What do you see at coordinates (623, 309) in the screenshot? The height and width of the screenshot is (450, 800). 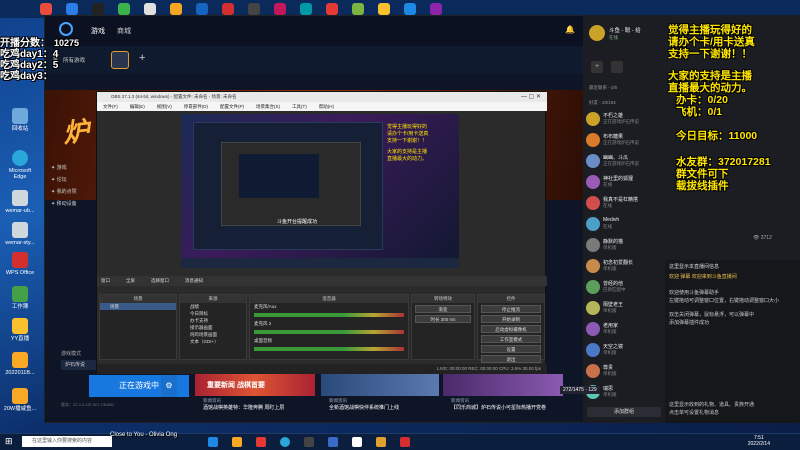 I see `friend-item: 隔壁老王 单机版` at bounding box center [623, 309].